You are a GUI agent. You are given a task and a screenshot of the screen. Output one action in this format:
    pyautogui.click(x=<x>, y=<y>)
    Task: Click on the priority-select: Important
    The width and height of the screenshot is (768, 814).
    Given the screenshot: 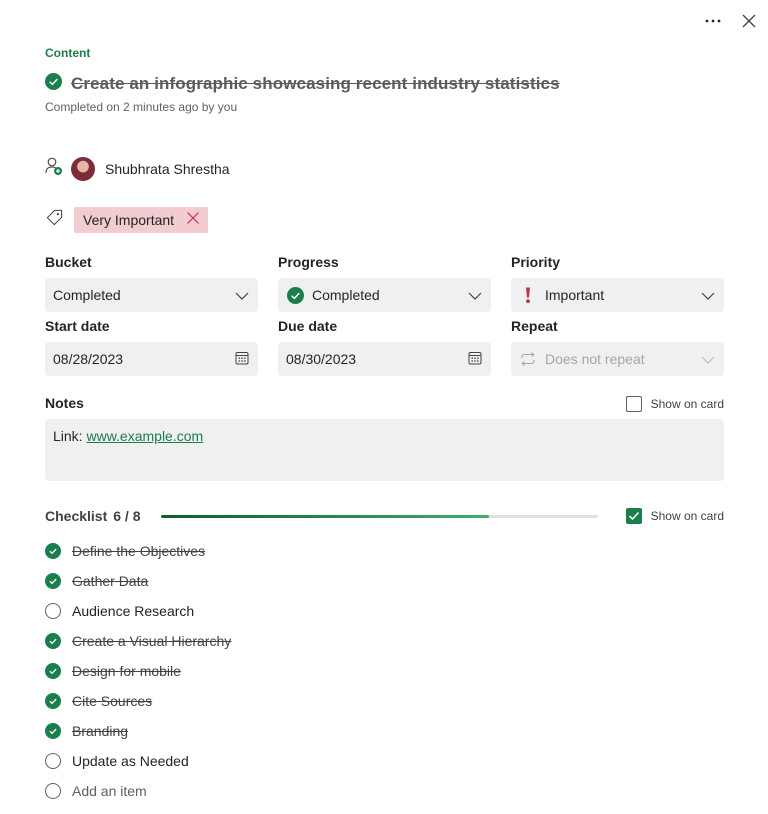 What is the action you would take?
    pyautogui.click(x=617, y=295)
    